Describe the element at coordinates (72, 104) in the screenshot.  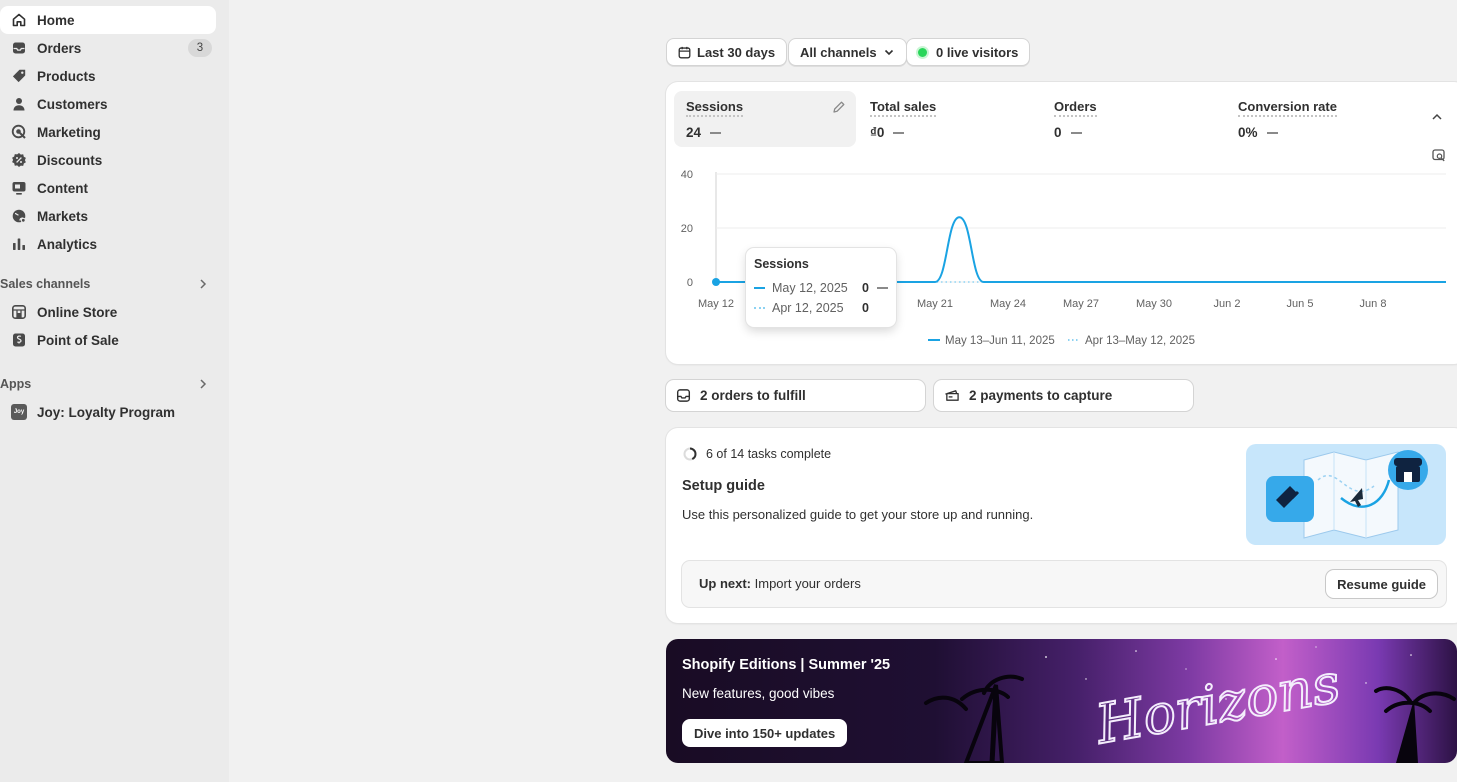
I see `sidebar-item-label: Customers` at that location.